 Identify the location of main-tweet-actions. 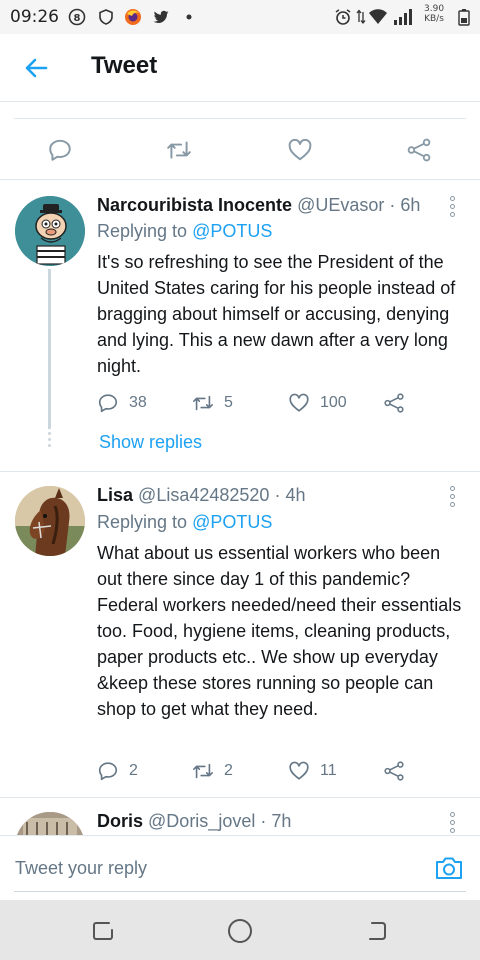
(240, 150).